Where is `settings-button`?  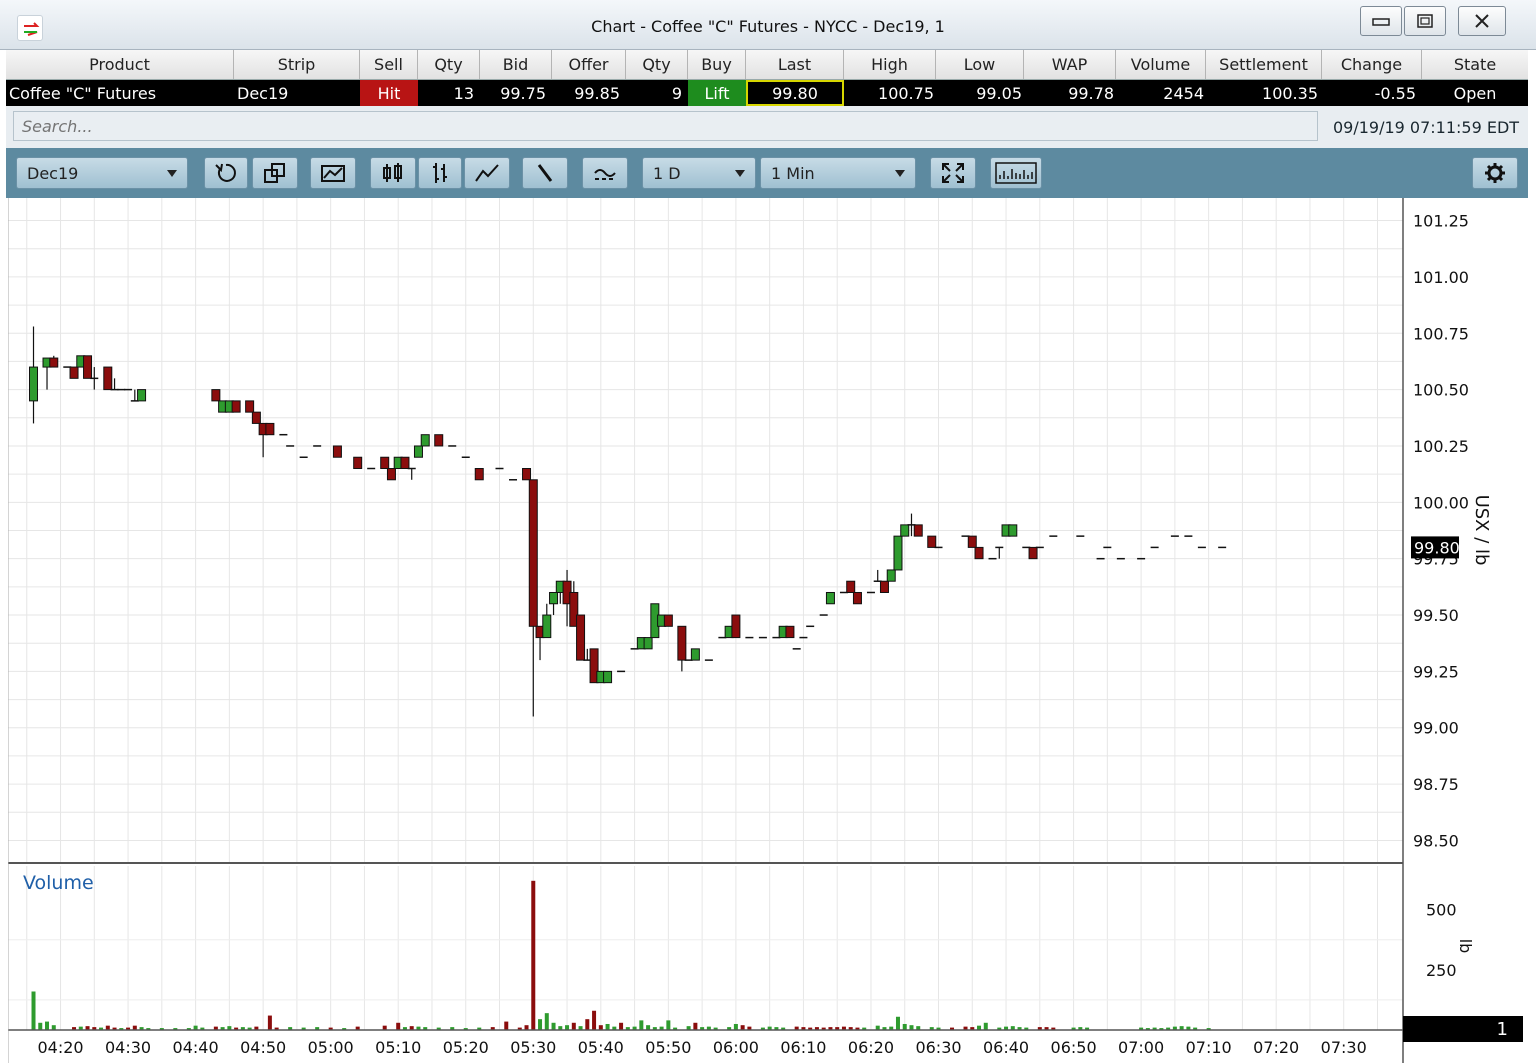 settings-button is located at coordinates (1495, 173).